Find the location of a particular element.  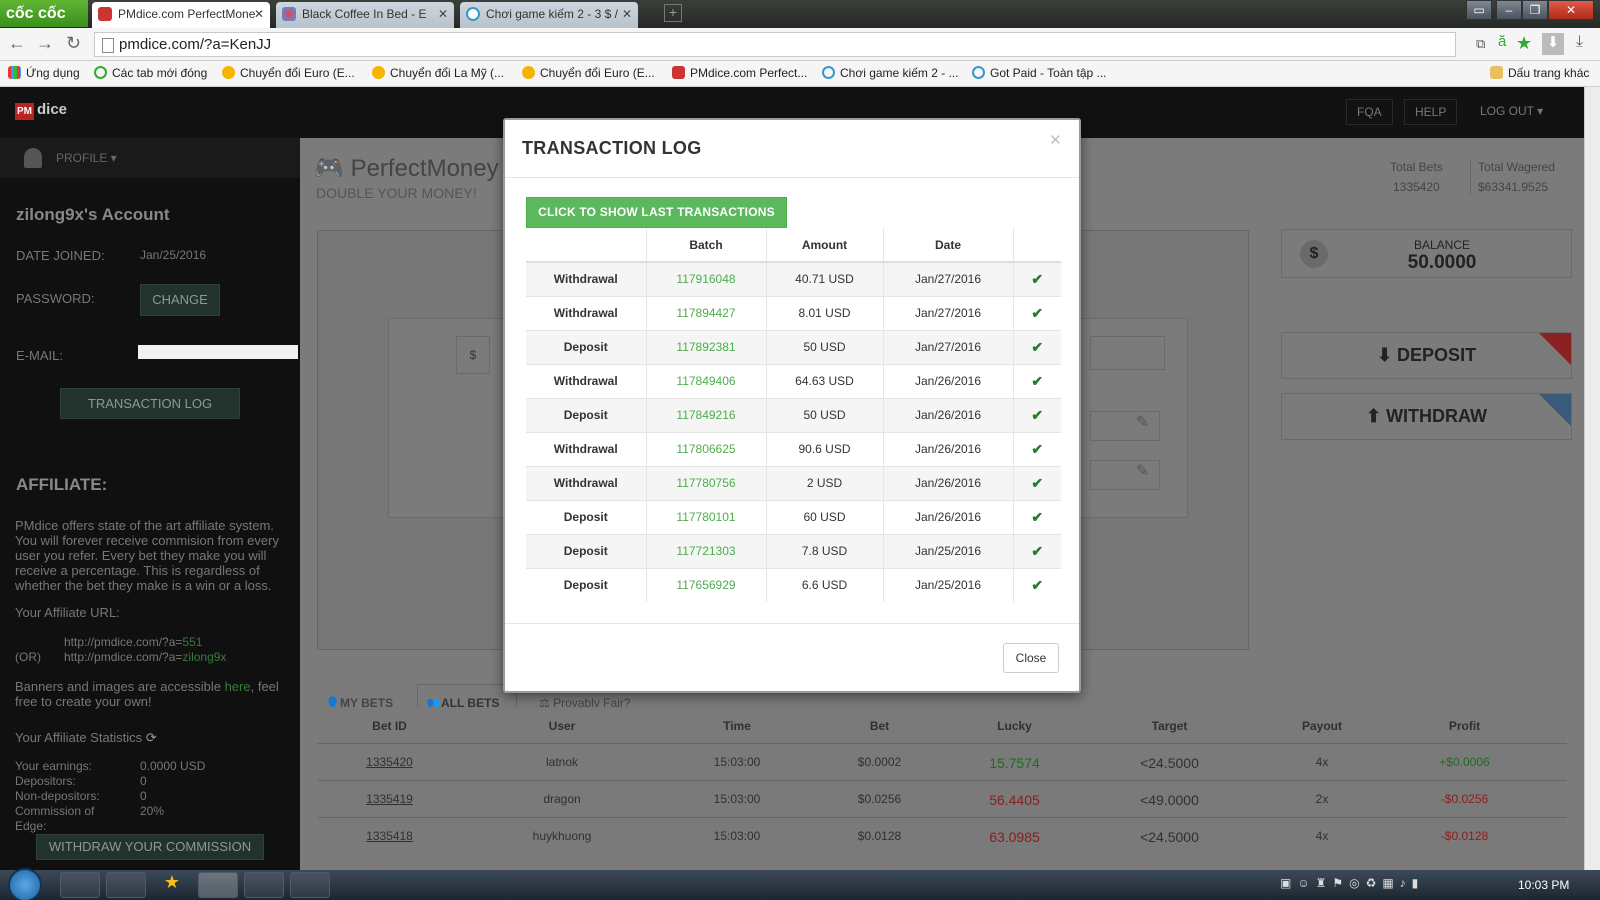

reload-icon: ↻ is located at coordinates (73, 43).